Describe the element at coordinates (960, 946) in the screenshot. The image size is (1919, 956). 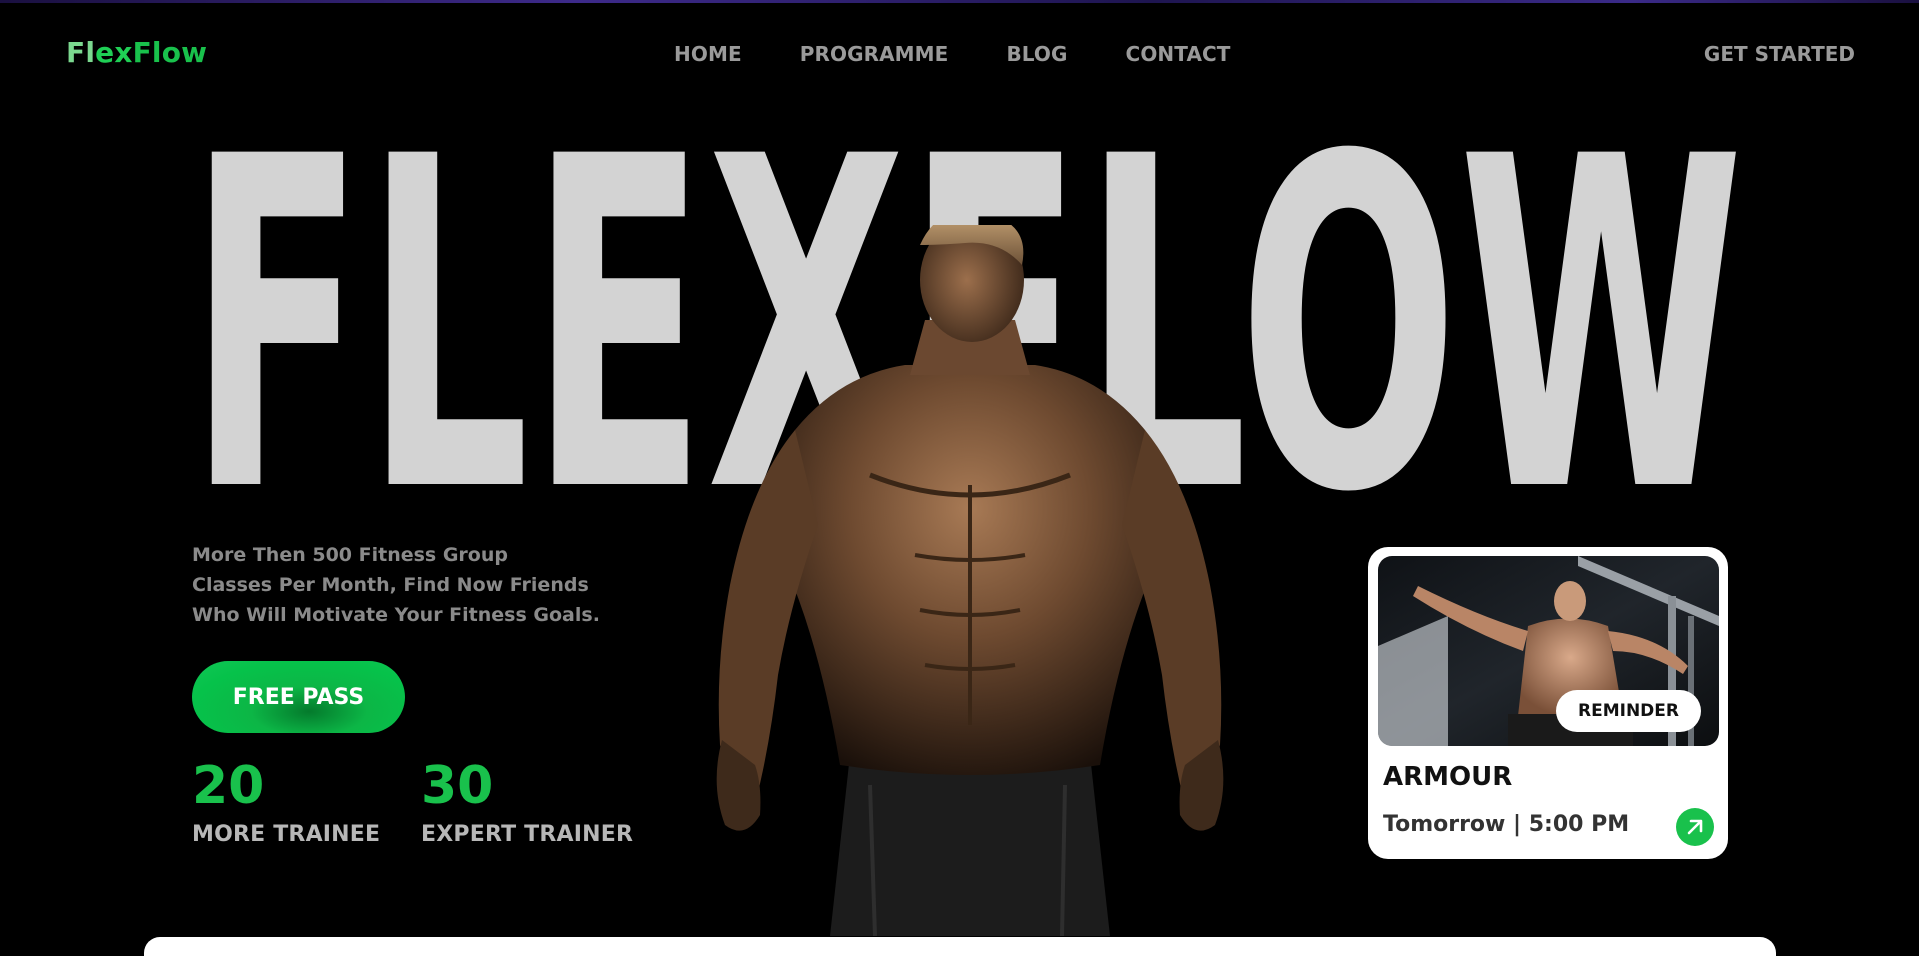
I see `next-section-panel` at that location.